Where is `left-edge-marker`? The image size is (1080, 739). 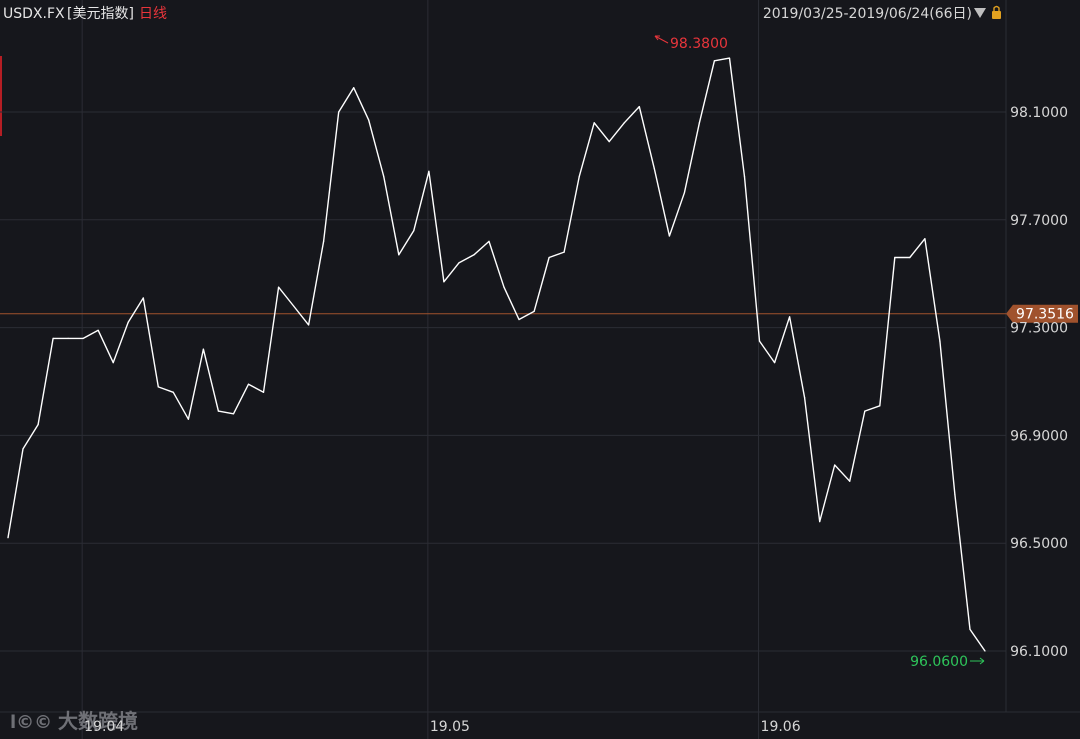 left-edge-marker is located at coordinates (1, 96).